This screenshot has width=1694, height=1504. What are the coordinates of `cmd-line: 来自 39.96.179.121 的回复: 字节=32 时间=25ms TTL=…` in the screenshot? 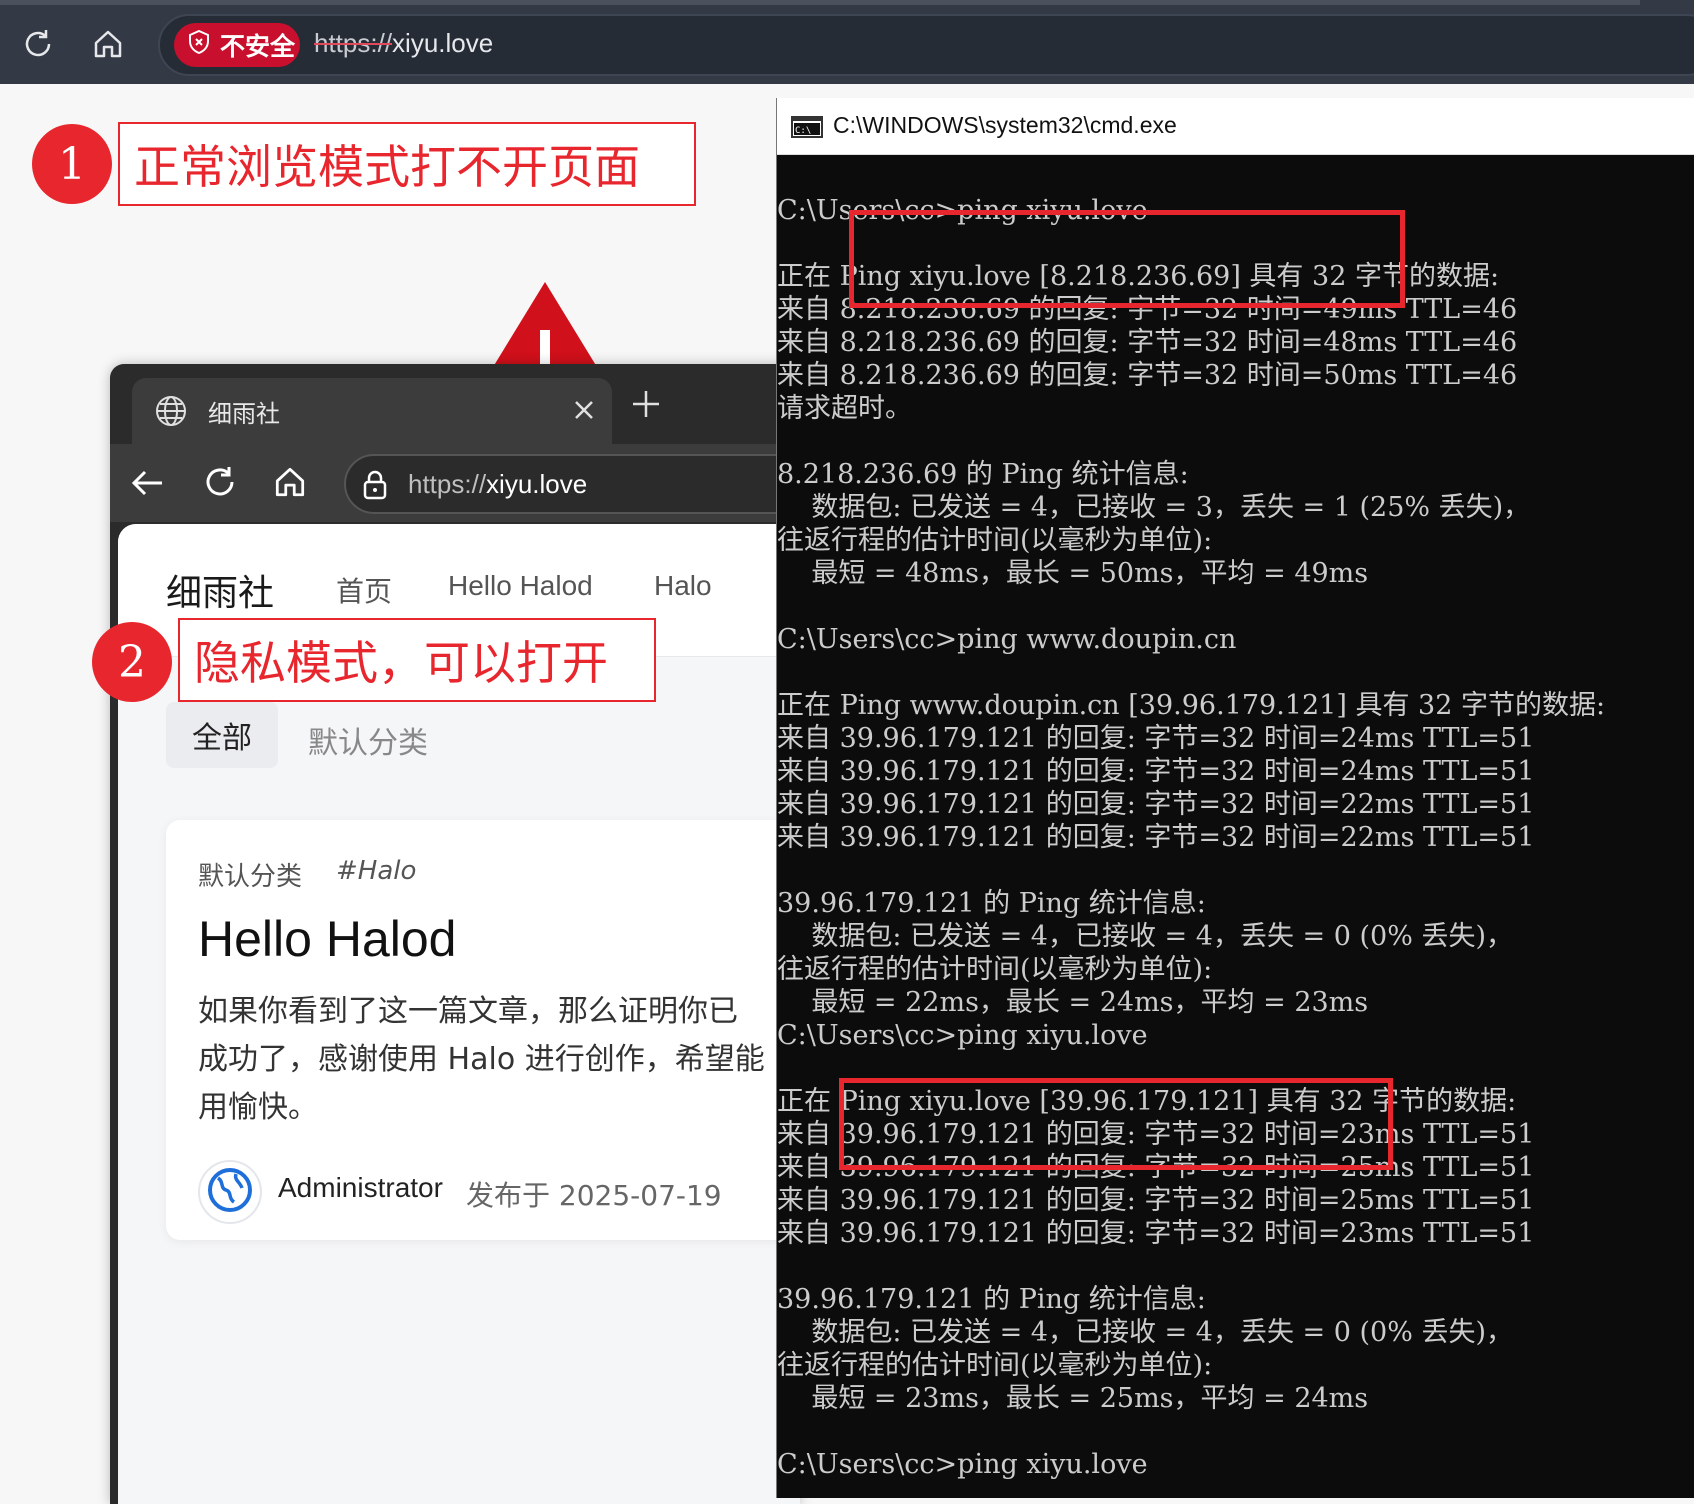 It's located at (1156, 1200).